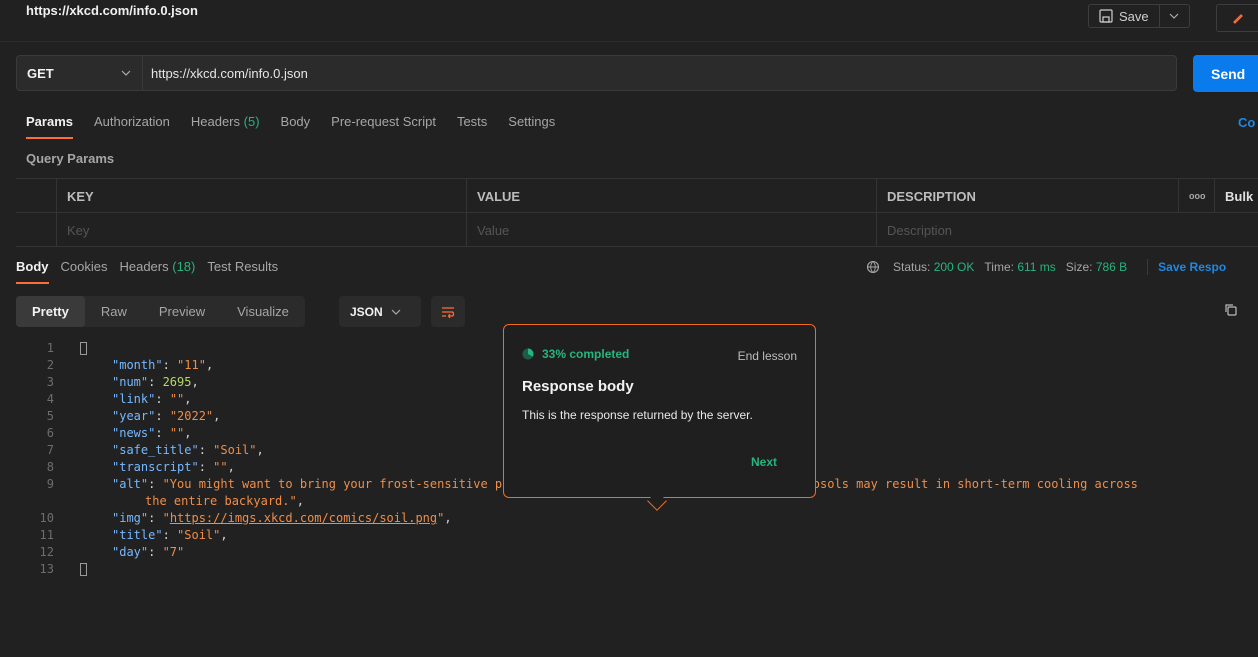  Describe the element at coordinates (130, 382) in the screenshot. I see `json-key: "num"` at that location.